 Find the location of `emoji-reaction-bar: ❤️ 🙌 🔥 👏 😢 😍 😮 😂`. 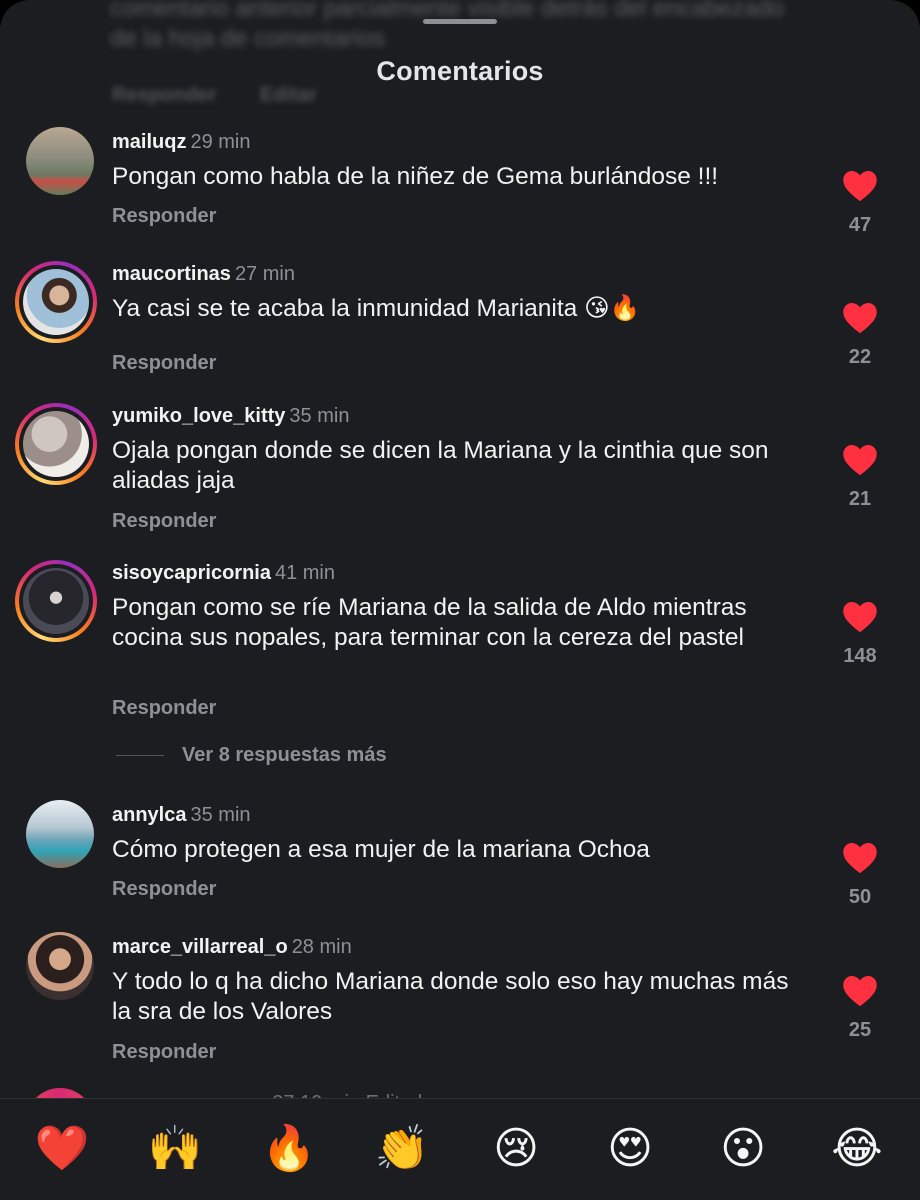

emoji-reaction-bar: ❤️ 🙌 🔥 👏 😢 😍 😮 😂 is located at coordinates (460, 1149).